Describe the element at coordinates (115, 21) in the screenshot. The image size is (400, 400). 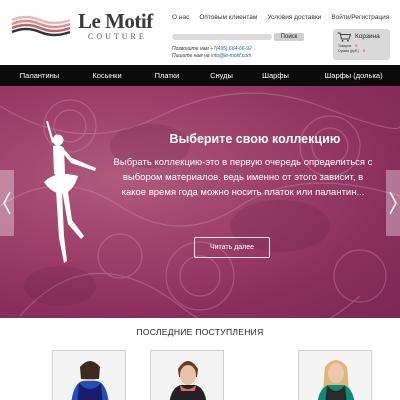
I see `logo-title: Le Motif` at that location.